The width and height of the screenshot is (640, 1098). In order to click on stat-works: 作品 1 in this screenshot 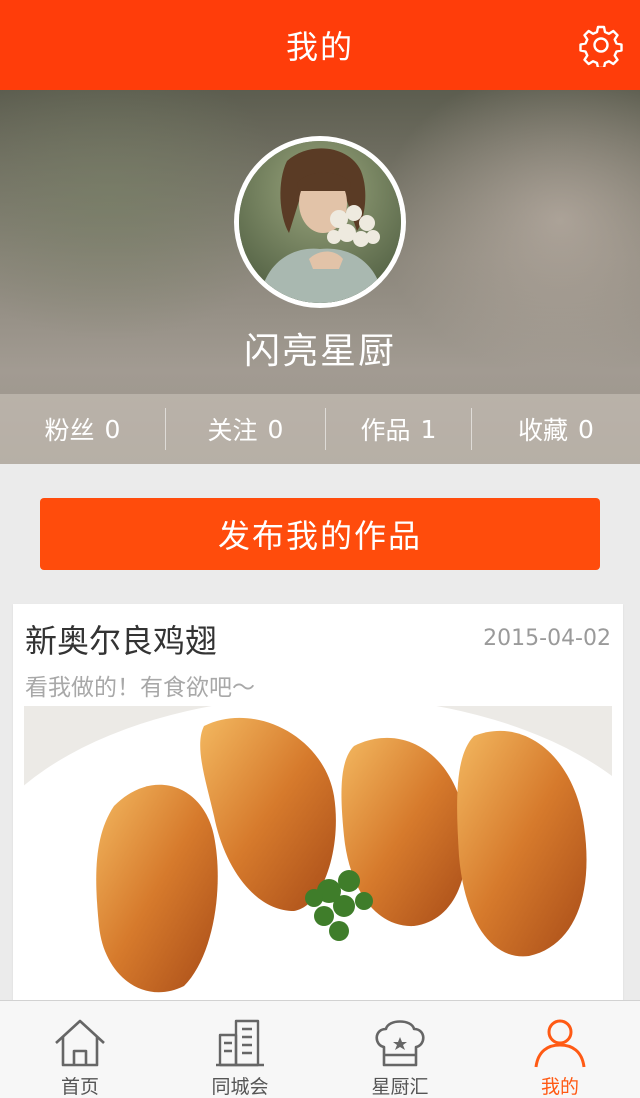, I will do `click(398, 429)`.